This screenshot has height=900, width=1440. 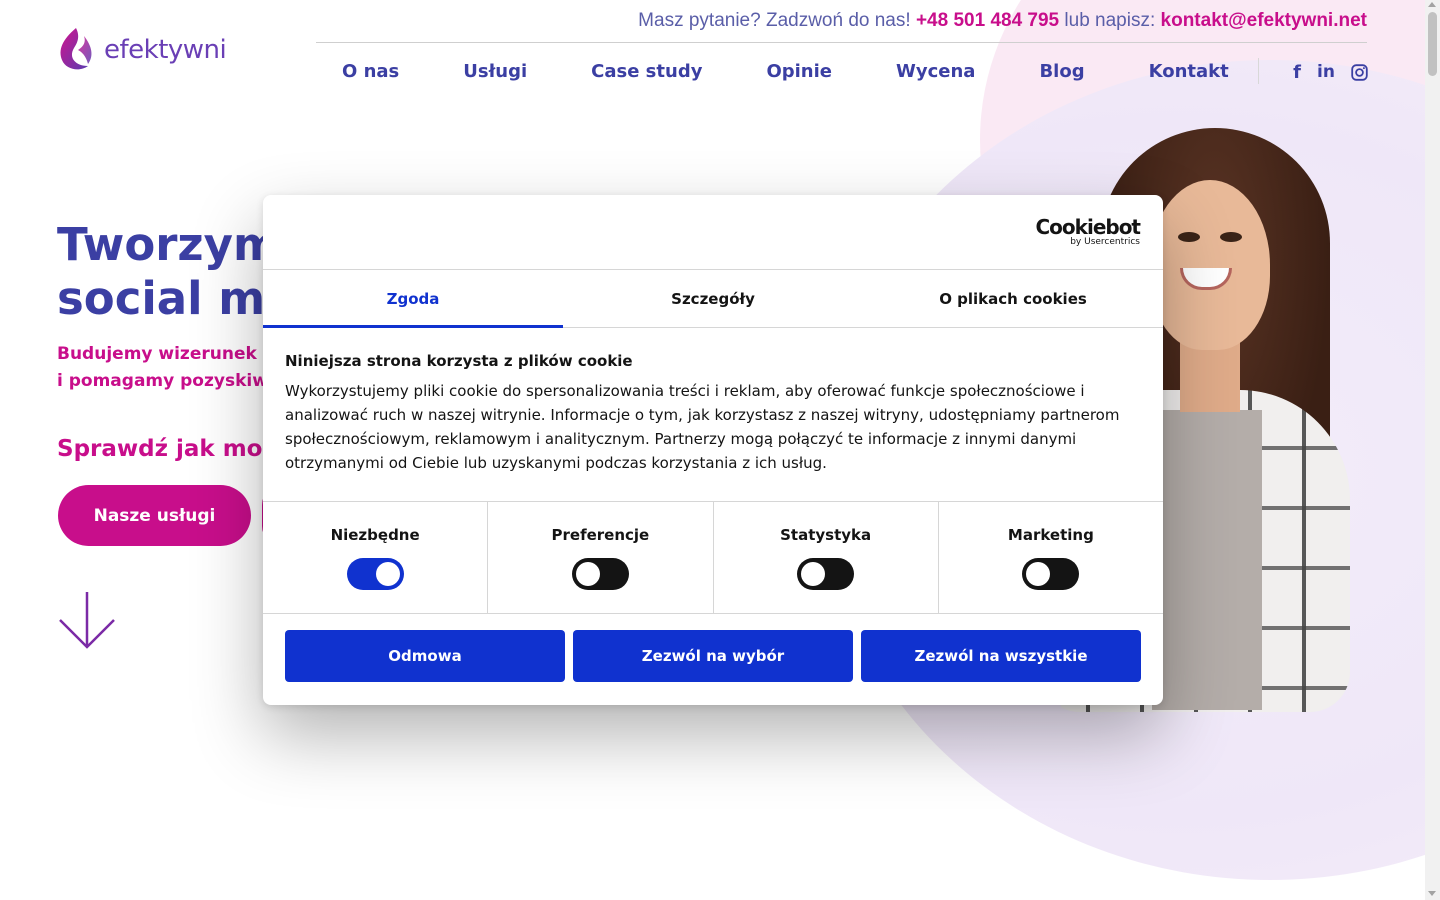 What do you see at coordinates (1088, 227) in the screenshot?
I see `cookiebot-brand: Cookiebot` at bounding box center [1088, 227].